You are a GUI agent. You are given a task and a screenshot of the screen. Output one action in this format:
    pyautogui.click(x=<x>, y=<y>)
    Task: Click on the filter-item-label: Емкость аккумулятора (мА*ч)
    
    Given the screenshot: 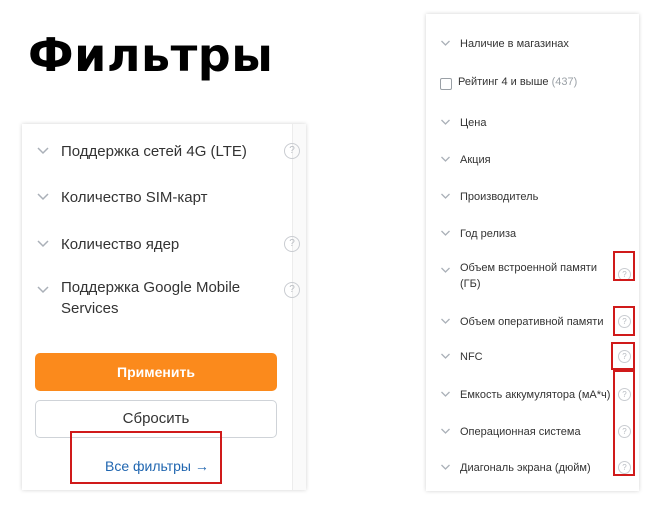 What is the action you would take?
    pyautogui.click(x=535, y=395)
    